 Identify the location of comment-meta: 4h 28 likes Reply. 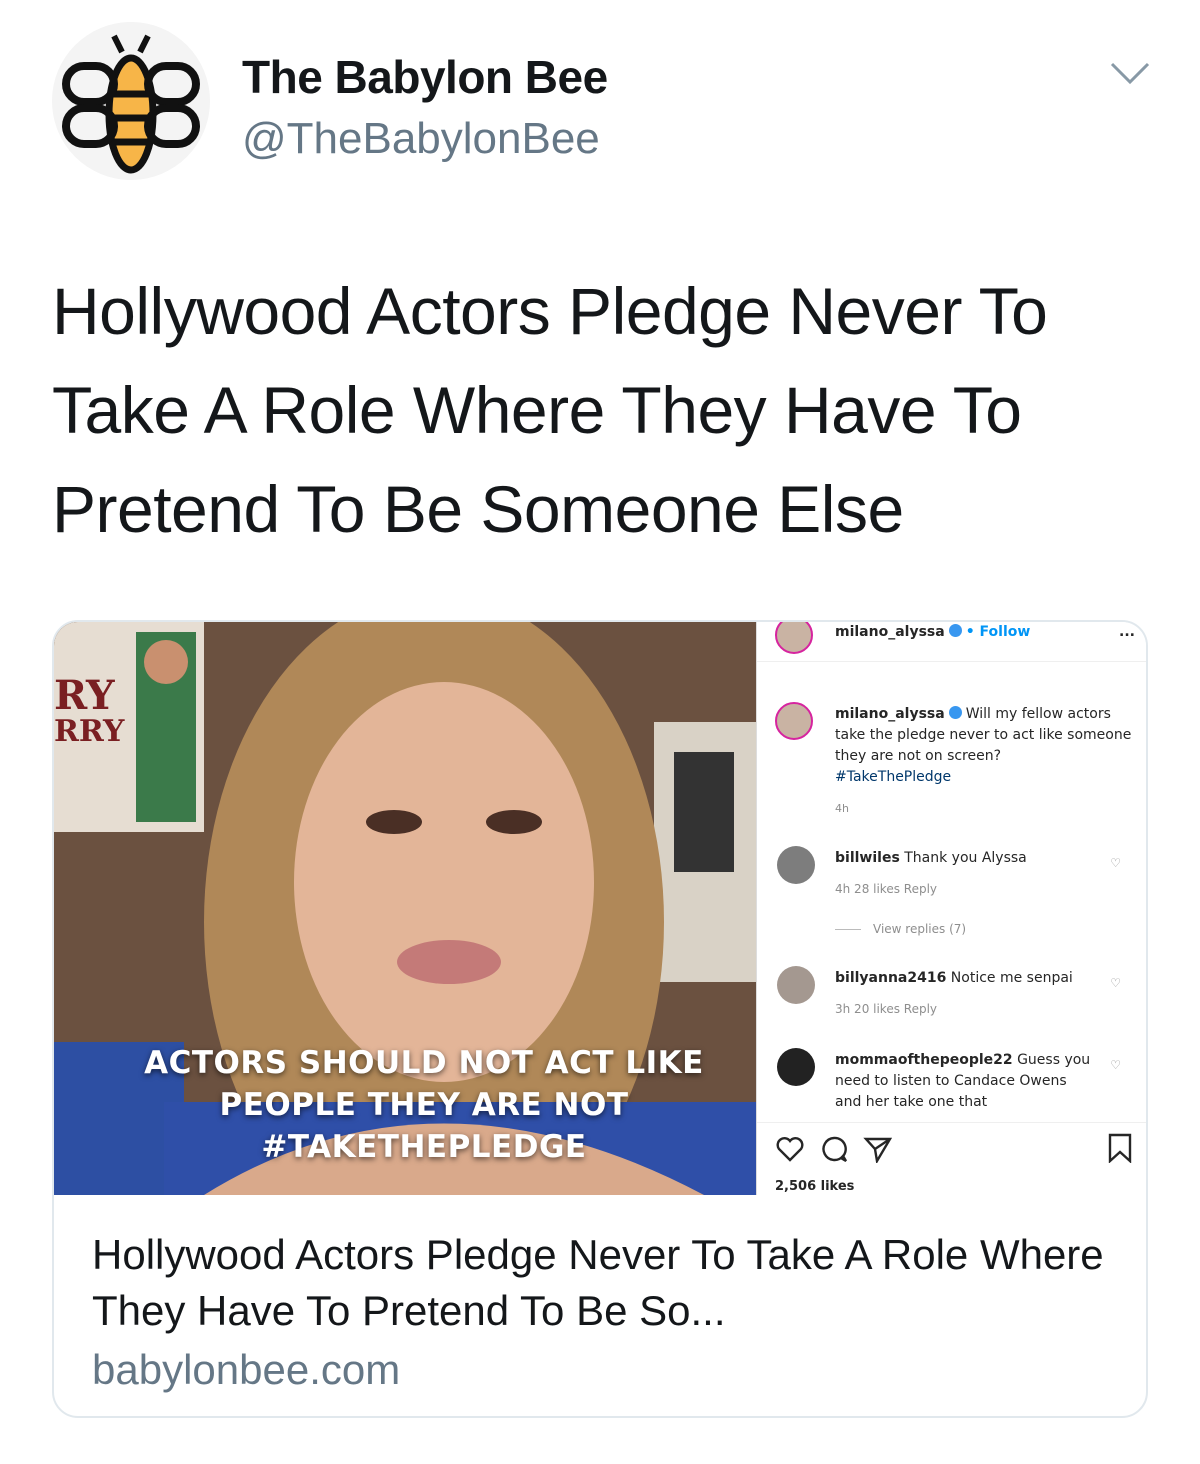
(886, 889).